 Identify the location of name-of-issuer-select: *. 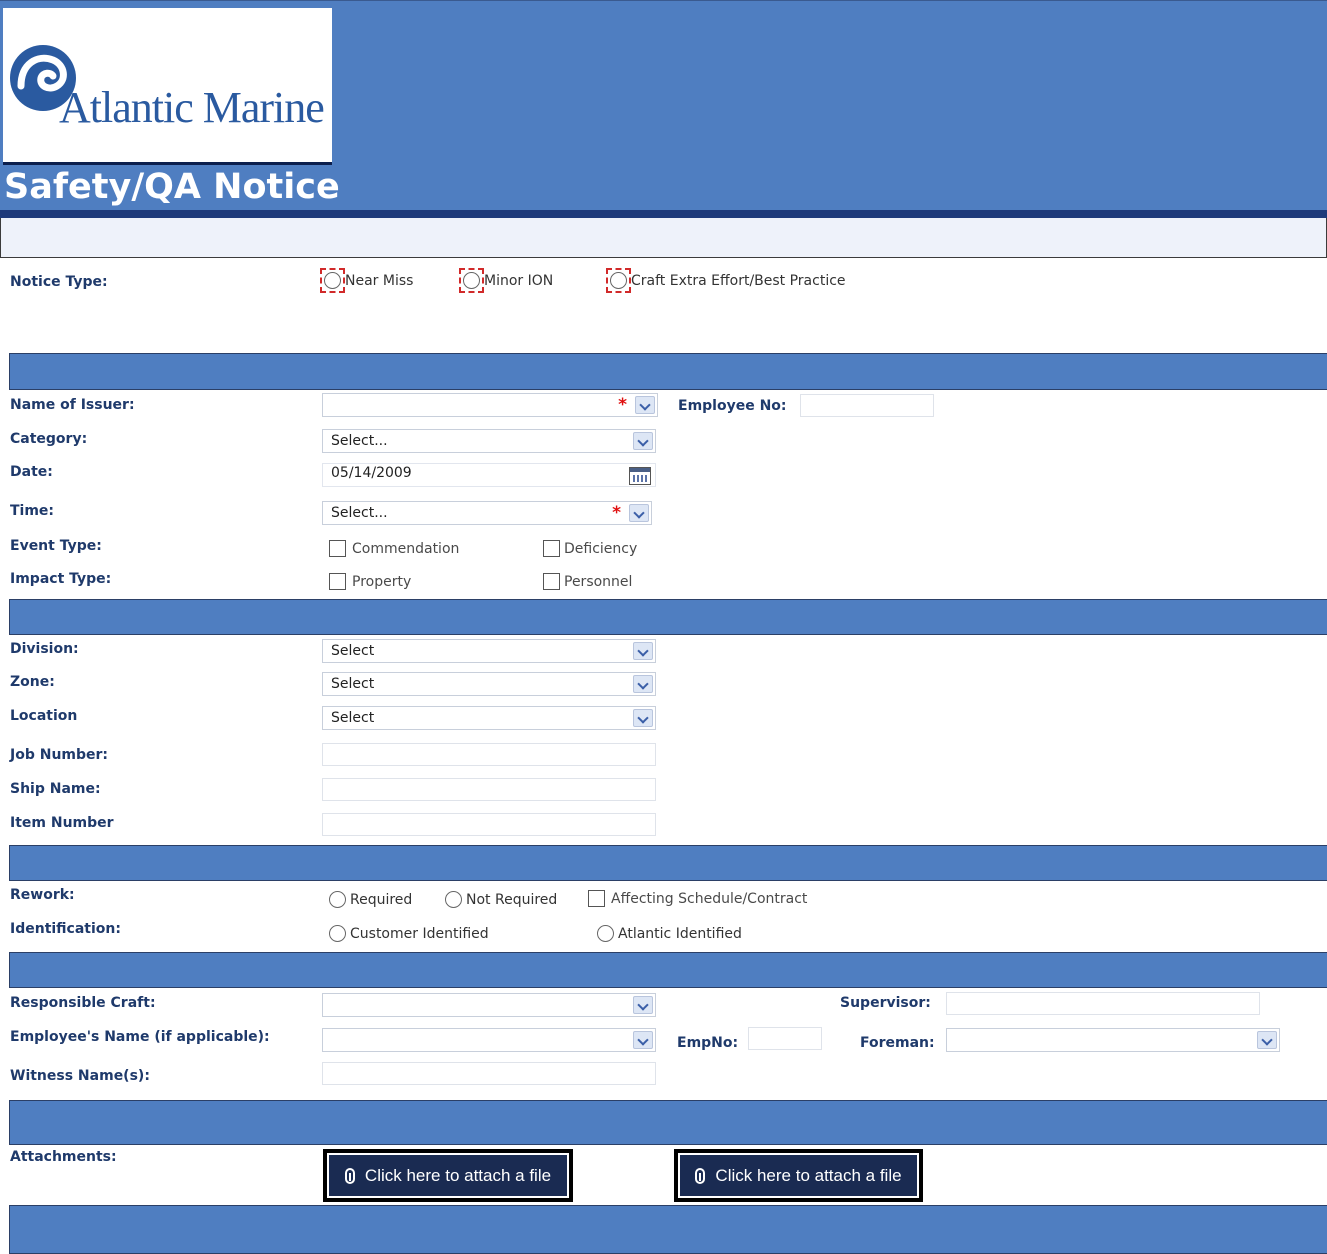
(490, 405).